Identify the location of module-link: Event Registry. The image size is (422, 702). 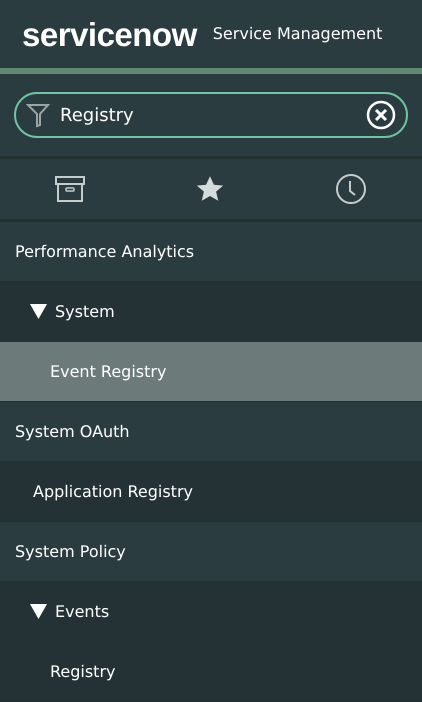
(211, 372).